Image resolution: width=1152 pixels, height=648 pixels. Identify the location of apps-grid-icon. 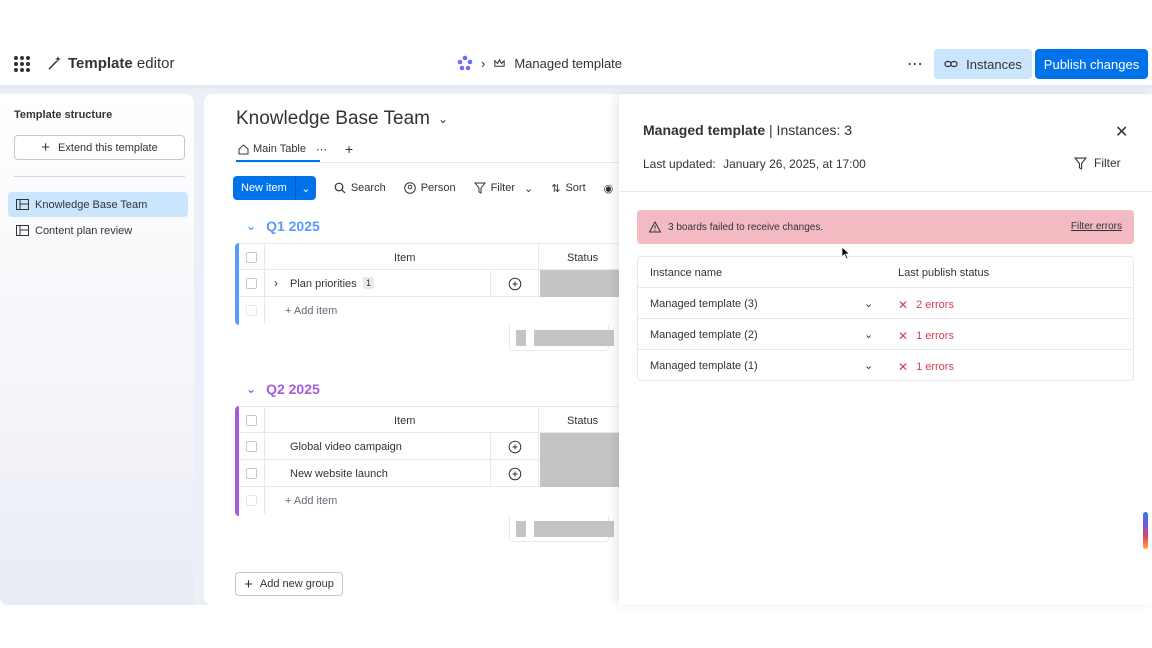
(22, 64).